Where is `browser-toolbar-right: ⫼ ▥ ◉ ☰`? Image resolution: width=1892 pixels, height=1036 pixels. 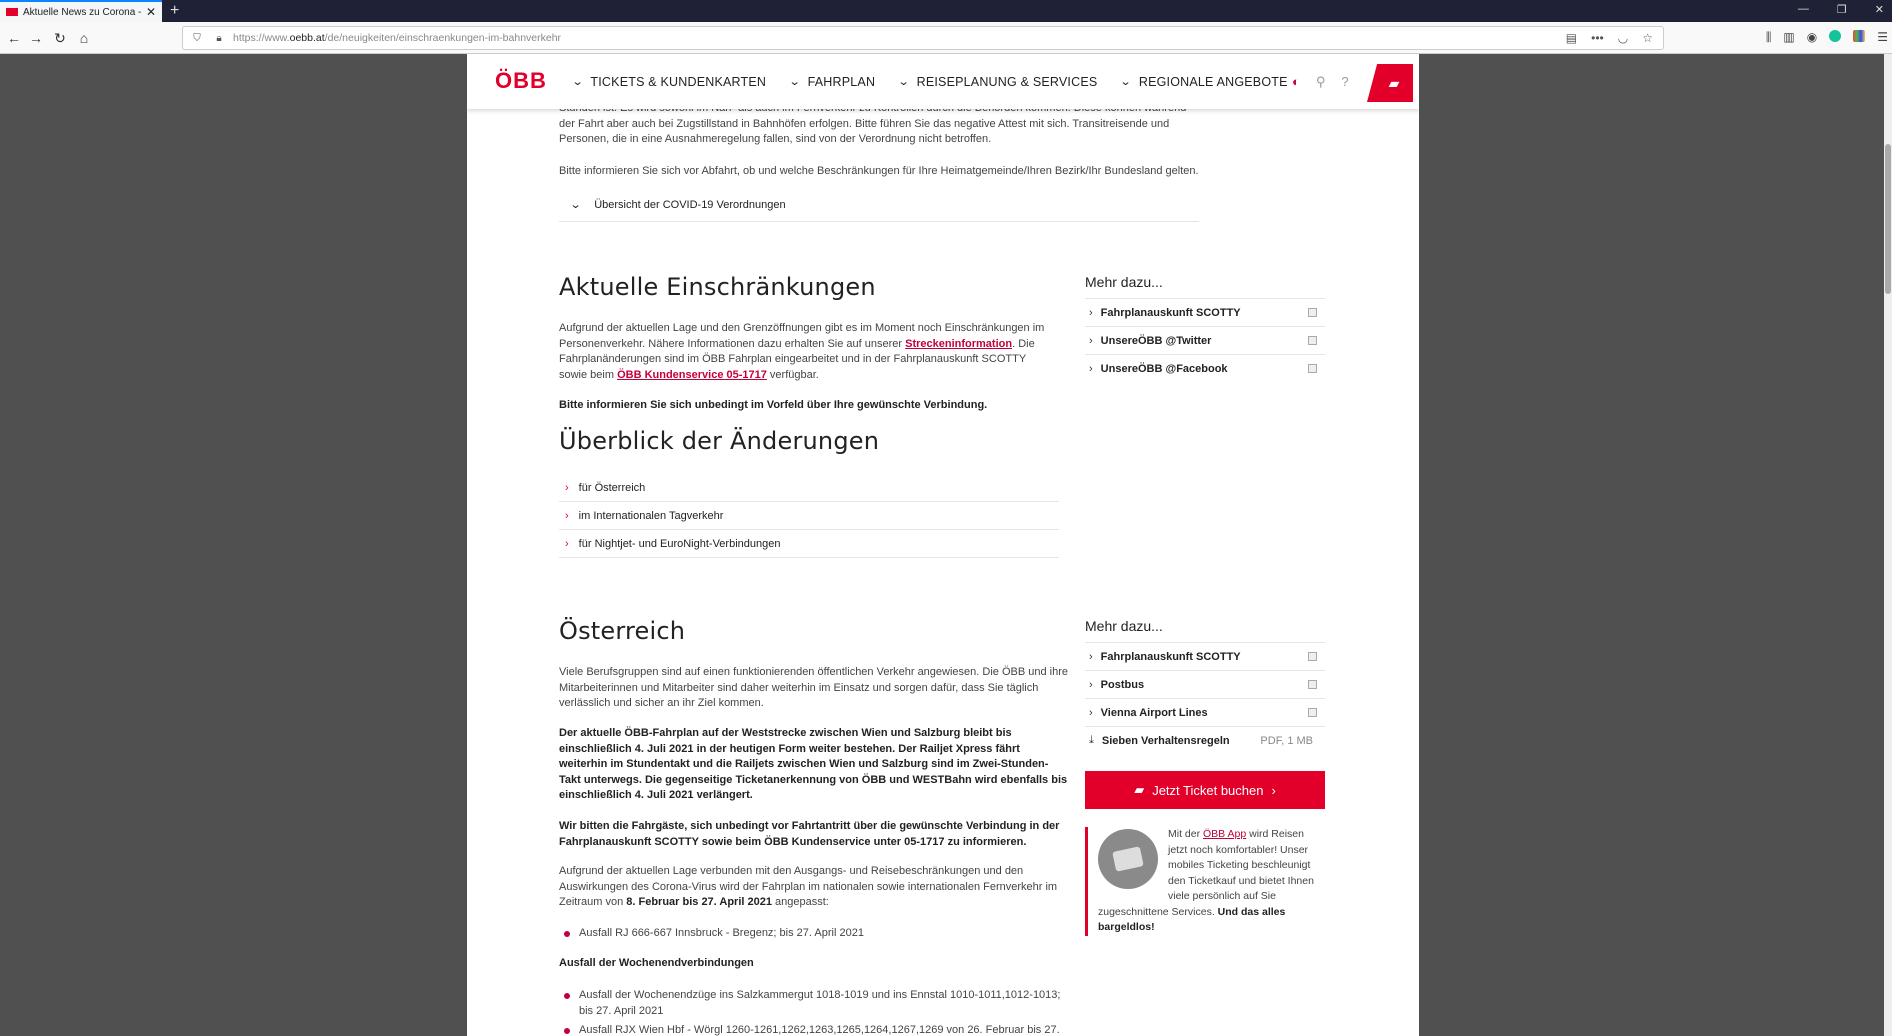 browser-toolbar-right: ⫼ ▥ ◉ ☰ is located at coordinates (1827, 37).